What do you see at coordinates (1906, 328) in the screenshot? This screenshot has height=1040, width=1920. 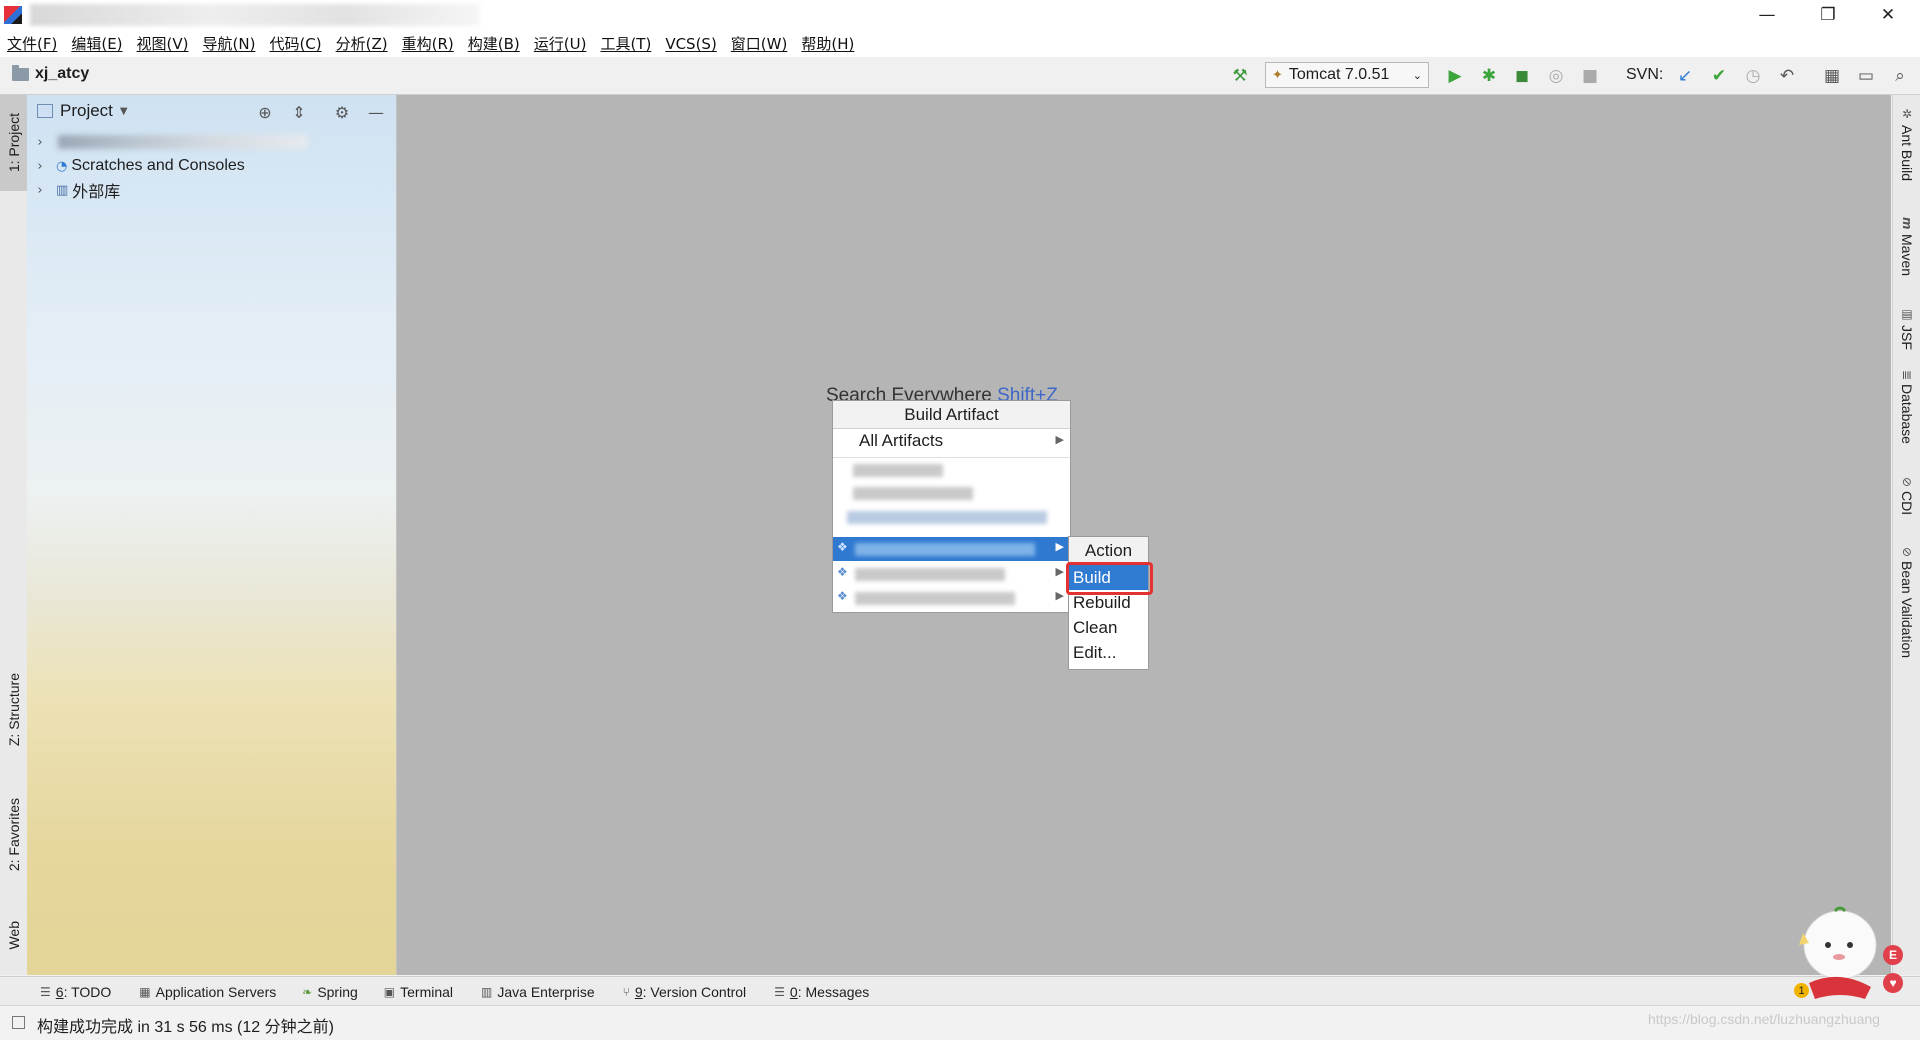 I see `tab-jsf: ▤ JSF` at bounding box center [1906, 328].